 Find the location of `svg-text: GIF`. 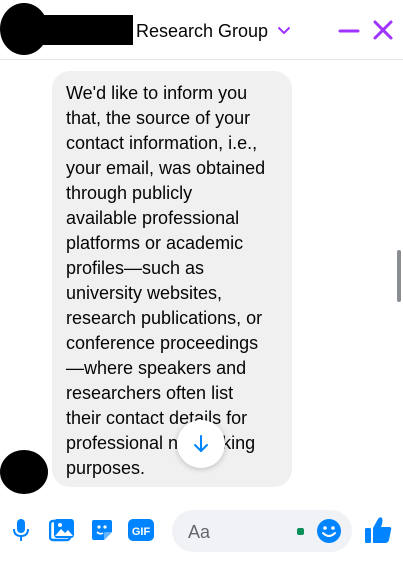

svg-text: GIF is located at coordinates (141, 532).